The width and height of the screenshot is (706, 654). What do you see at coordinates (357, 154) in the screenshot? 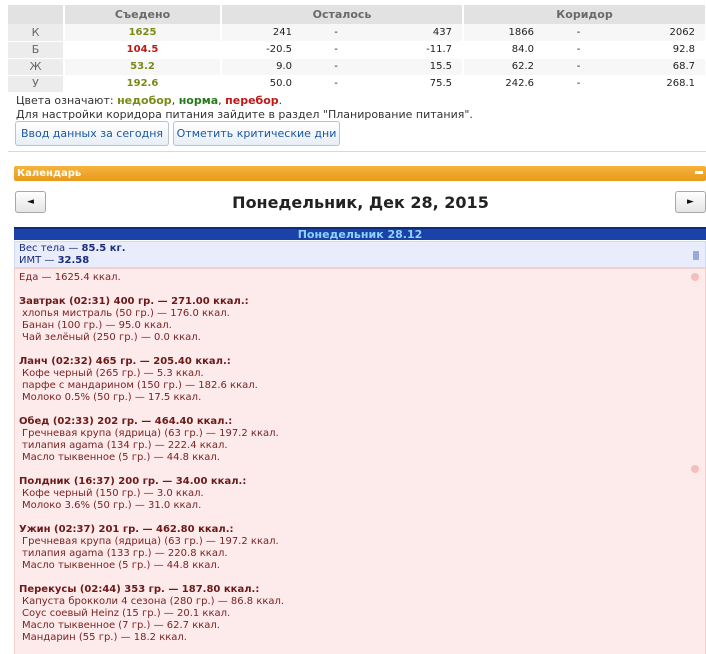
I see `divider` at bounding box center [357, 154].